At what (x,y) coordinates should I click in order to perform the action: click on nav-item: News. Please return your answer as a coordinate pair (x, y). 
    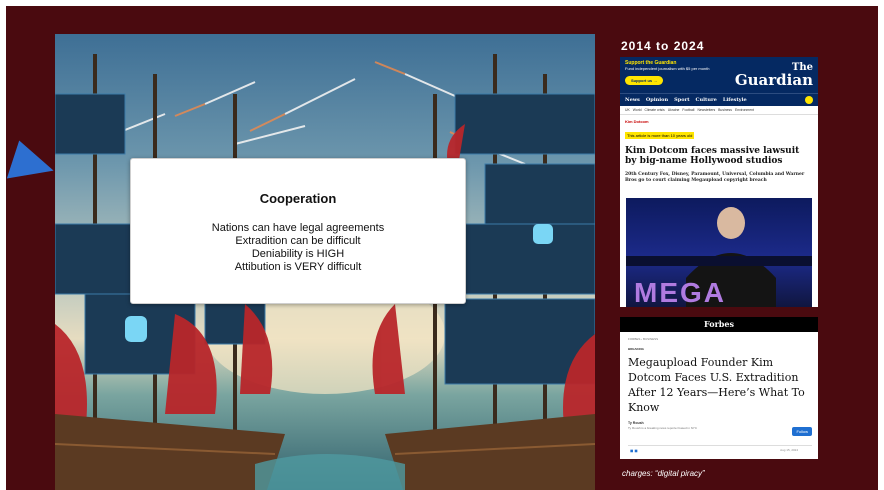
    Looking at the image, I should click on (632, 100).